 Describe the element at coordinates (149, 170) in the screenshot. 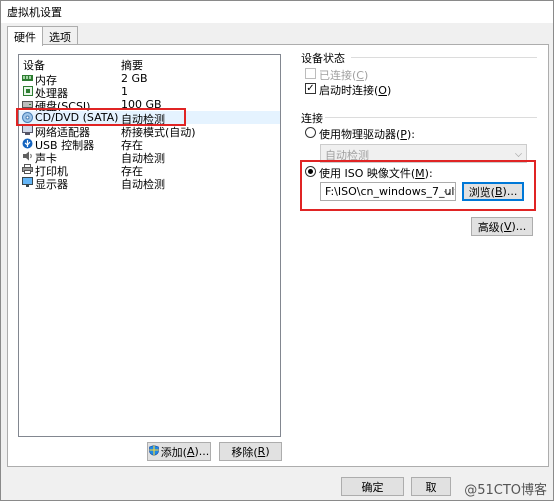

I see `device-row-printer: 打印机 存在` at that location.